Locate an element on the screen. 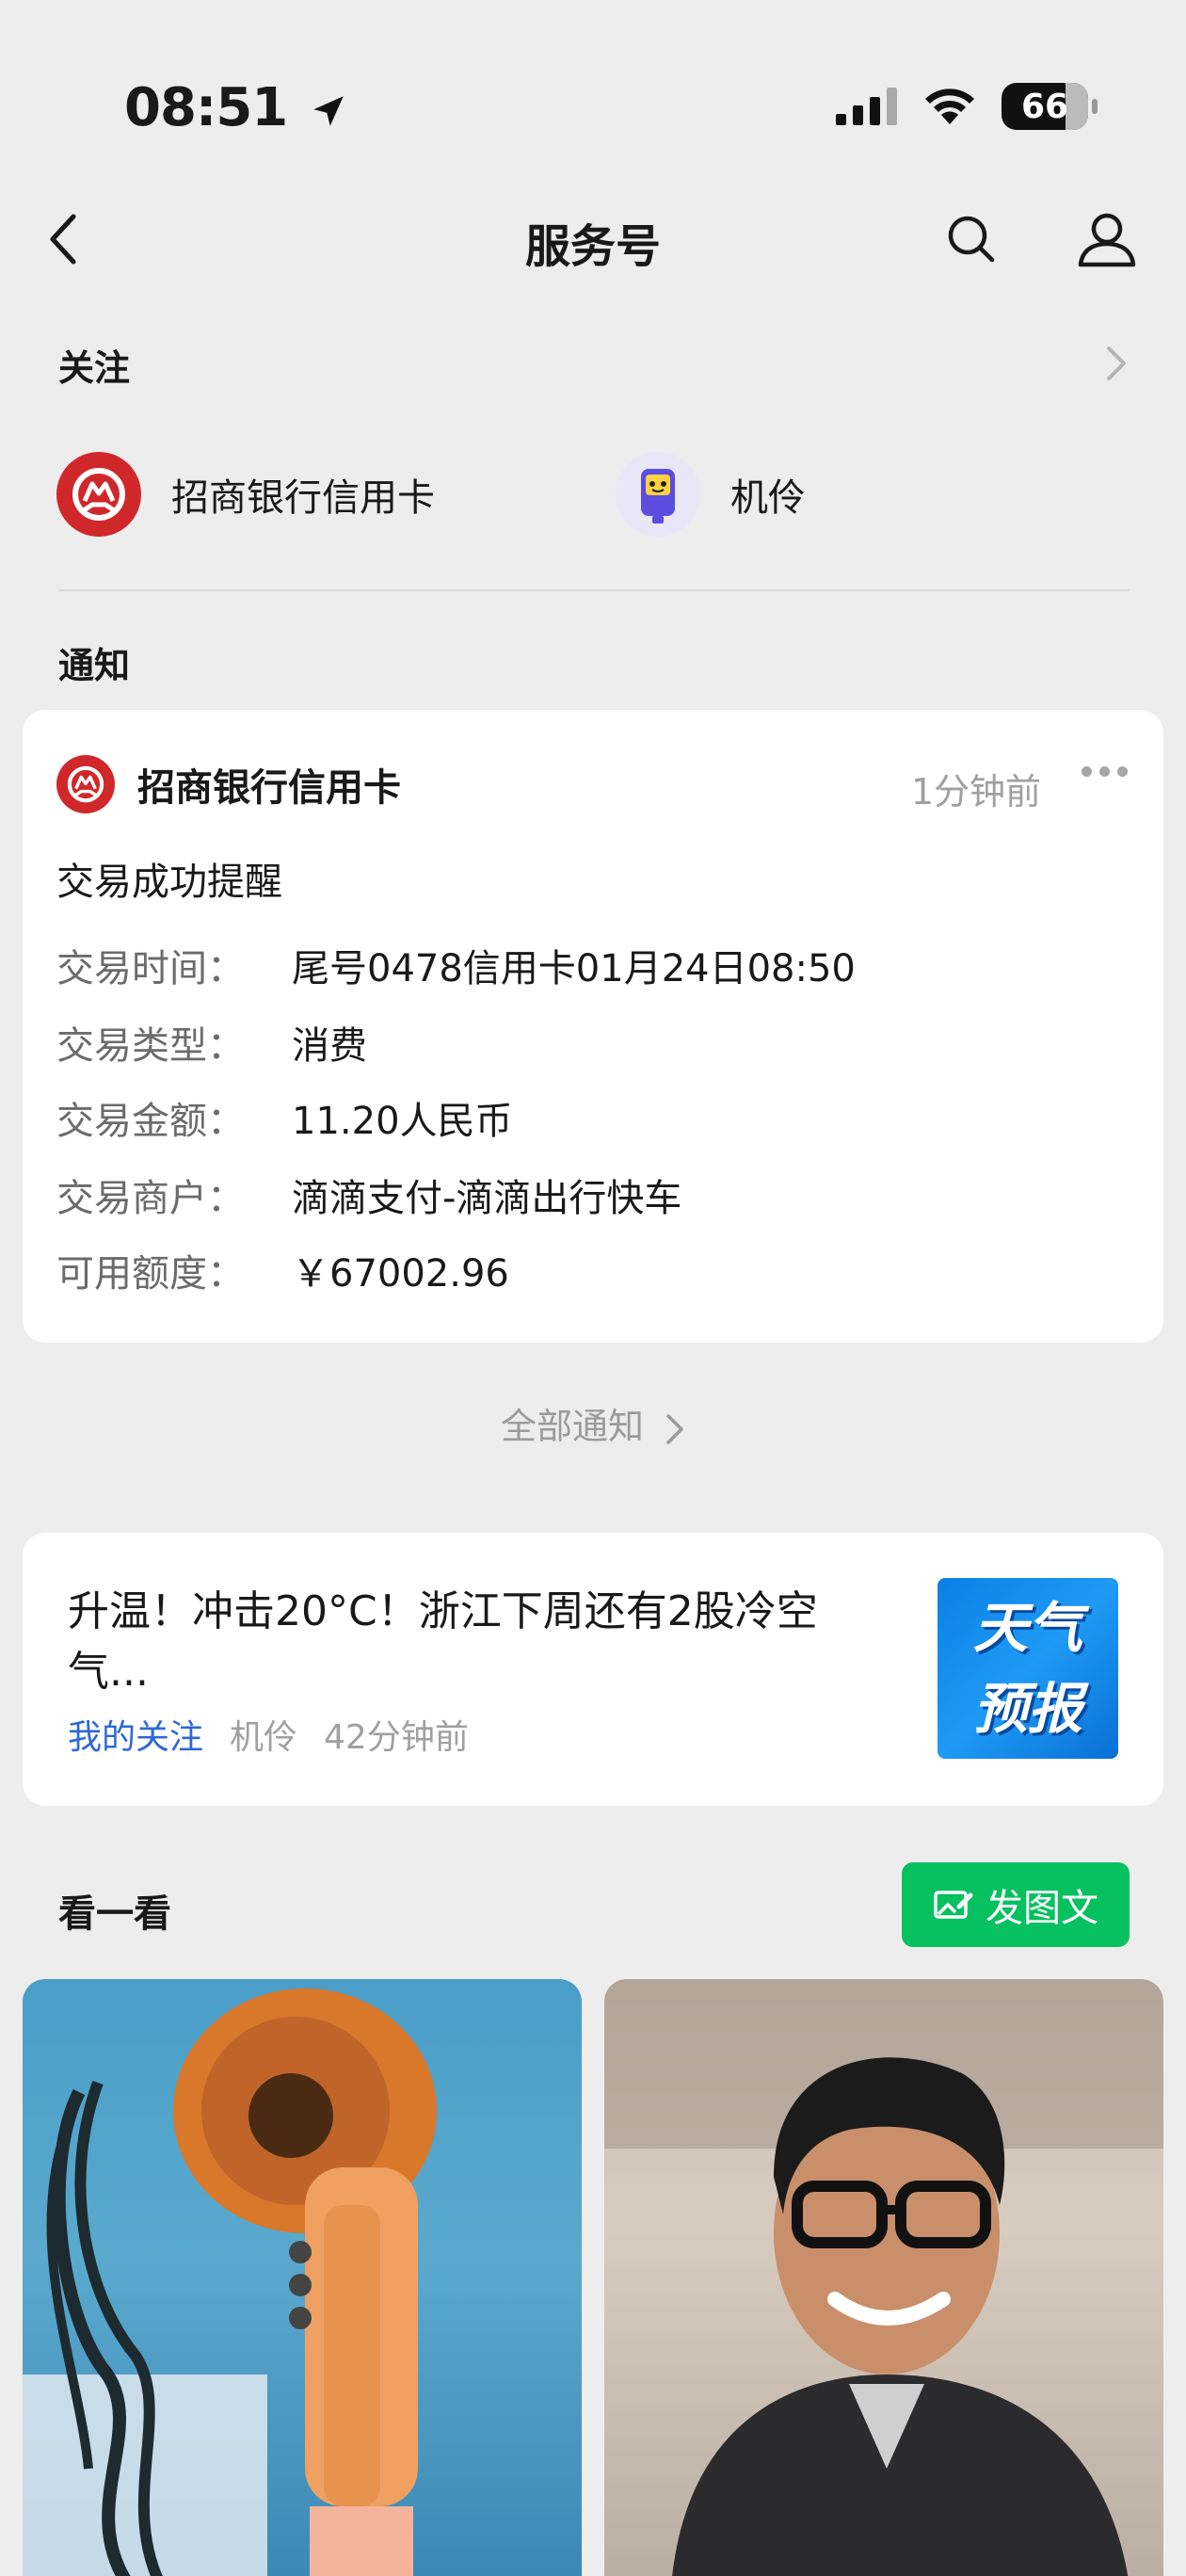 The height and width of the screenshot is (2576, 1186). post-image-text-button: 发图文 is located at coordinates (1016, 1904).